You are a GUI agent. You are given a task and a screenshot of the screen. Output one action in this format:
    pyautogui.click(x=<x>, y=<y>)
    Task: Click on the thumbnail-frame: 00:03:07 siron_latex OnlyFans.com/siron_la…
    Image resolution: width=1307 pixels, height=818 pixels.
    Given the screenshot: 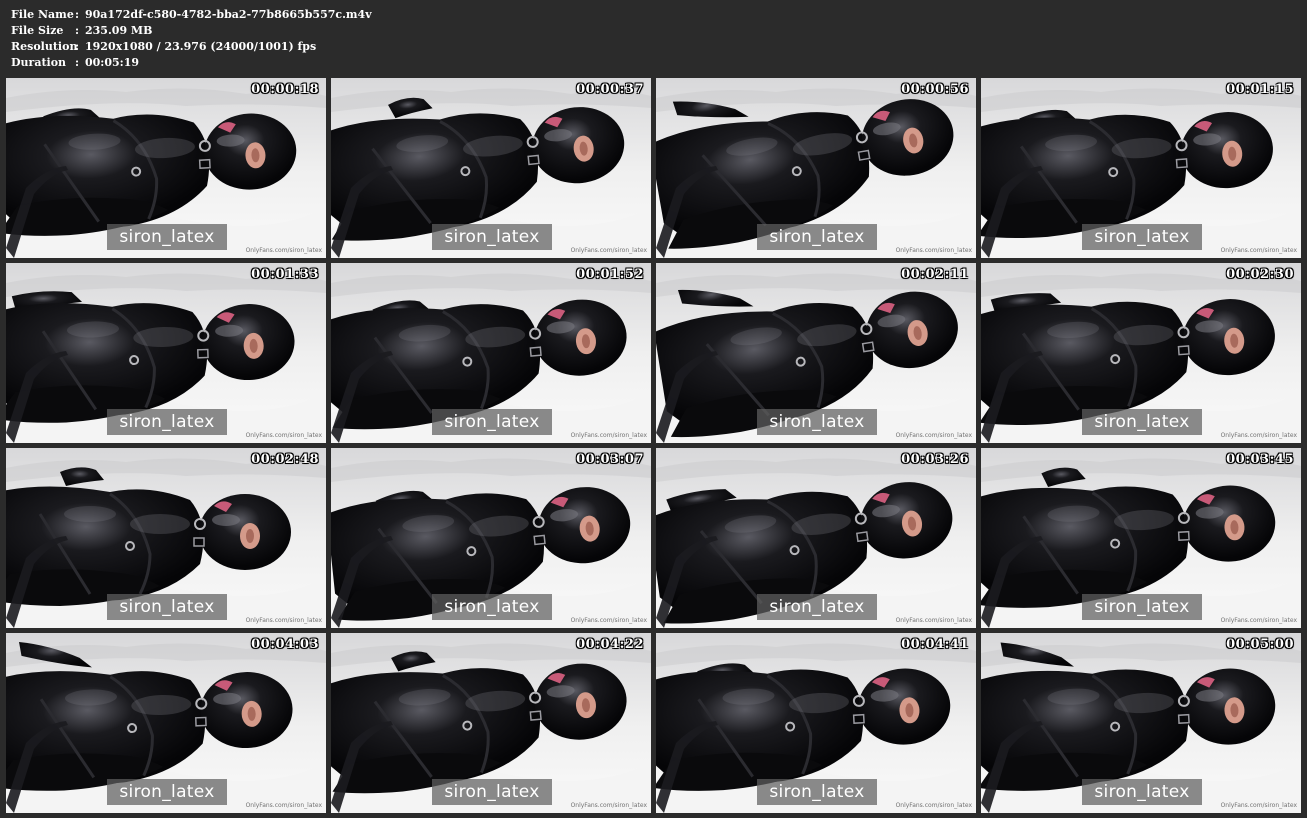 What is the action you would take?
    pyautogui.click(x=491, y=538)
    